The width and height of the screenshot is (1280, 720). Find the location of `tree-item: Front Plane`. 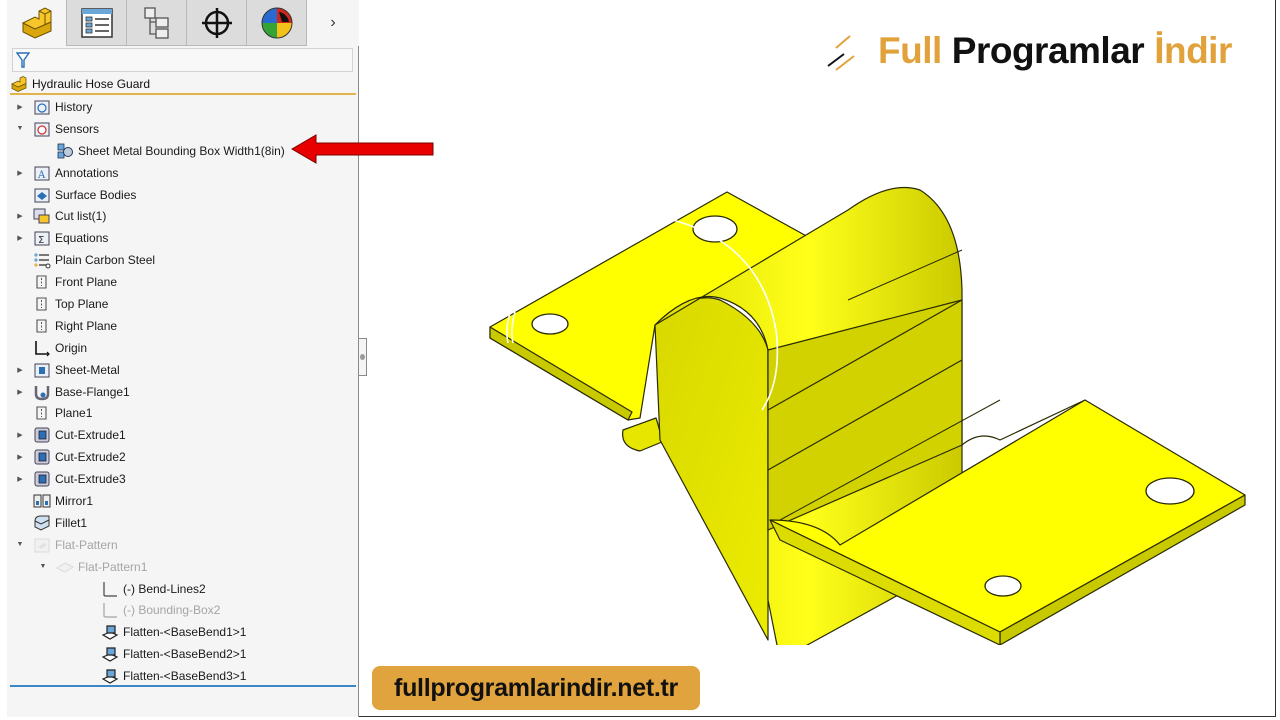

tree-item: Front Plane is located at coordinates (183, 282).